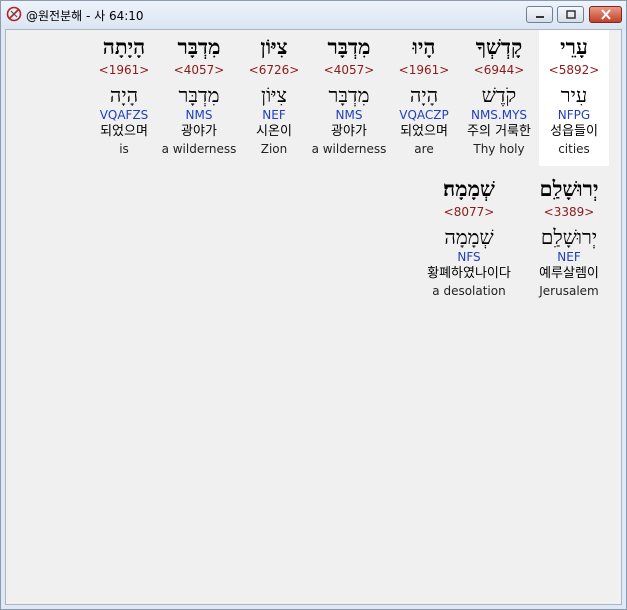  What do you see at coordinates (424, 46) in the screenshot?
I see `hebrew-word: הָיוּ` at bounding box center [424, 46].